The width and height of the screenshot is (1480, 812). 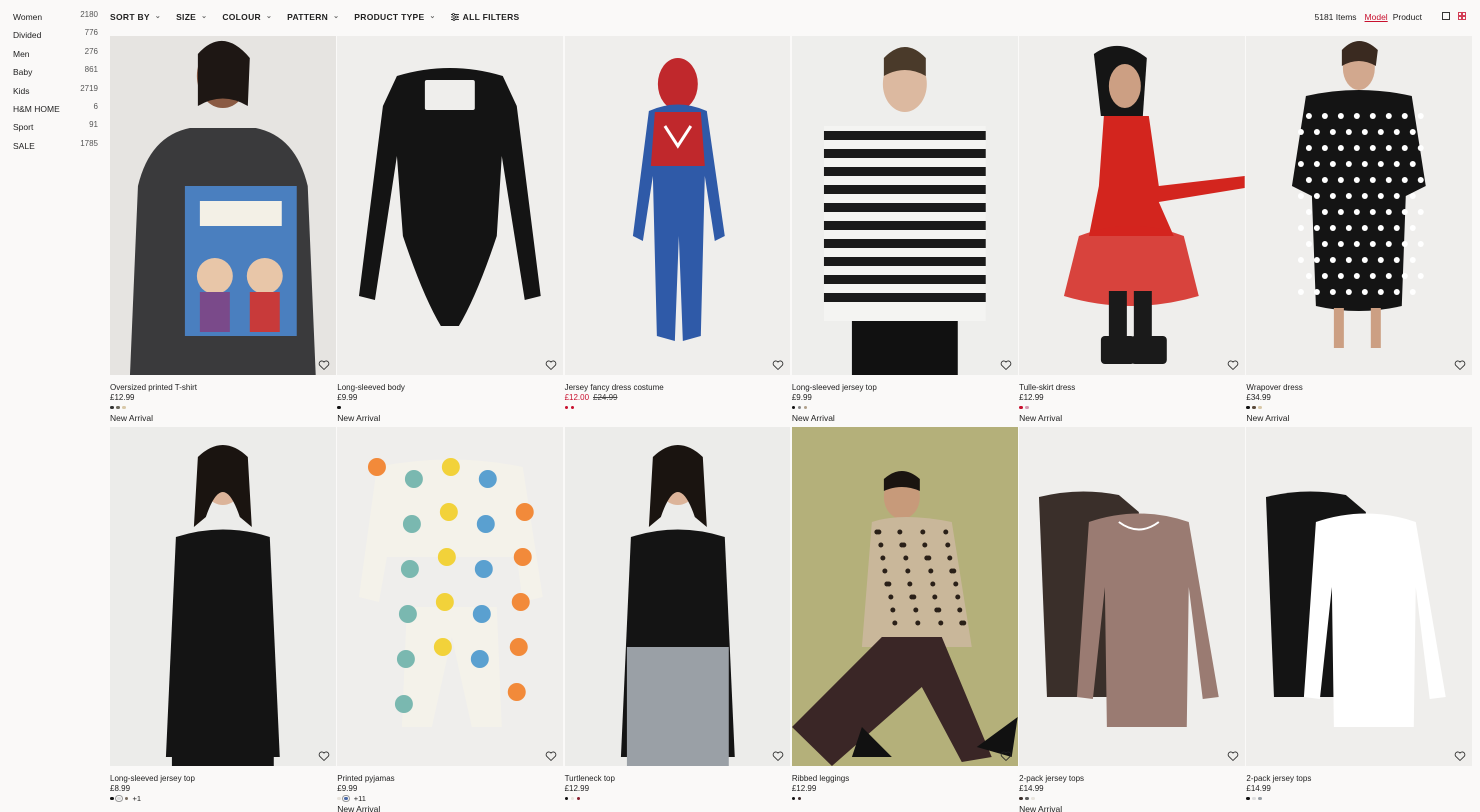 What do you see at coordinates (55, 37) in the screenshot?
I see `sidebar-item-divided: Divided 776` at bounding box center [55, 37].